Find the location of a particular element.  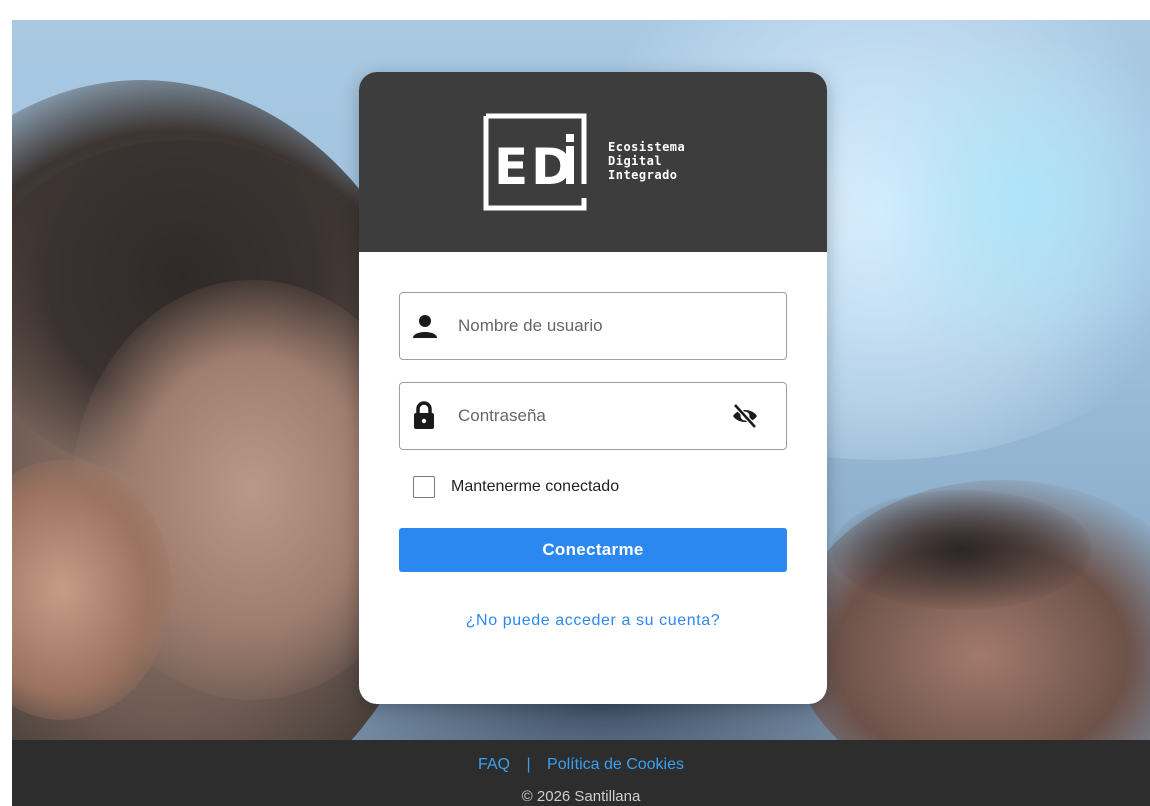

eye-slash-icon is located at coordinates (745, 416).